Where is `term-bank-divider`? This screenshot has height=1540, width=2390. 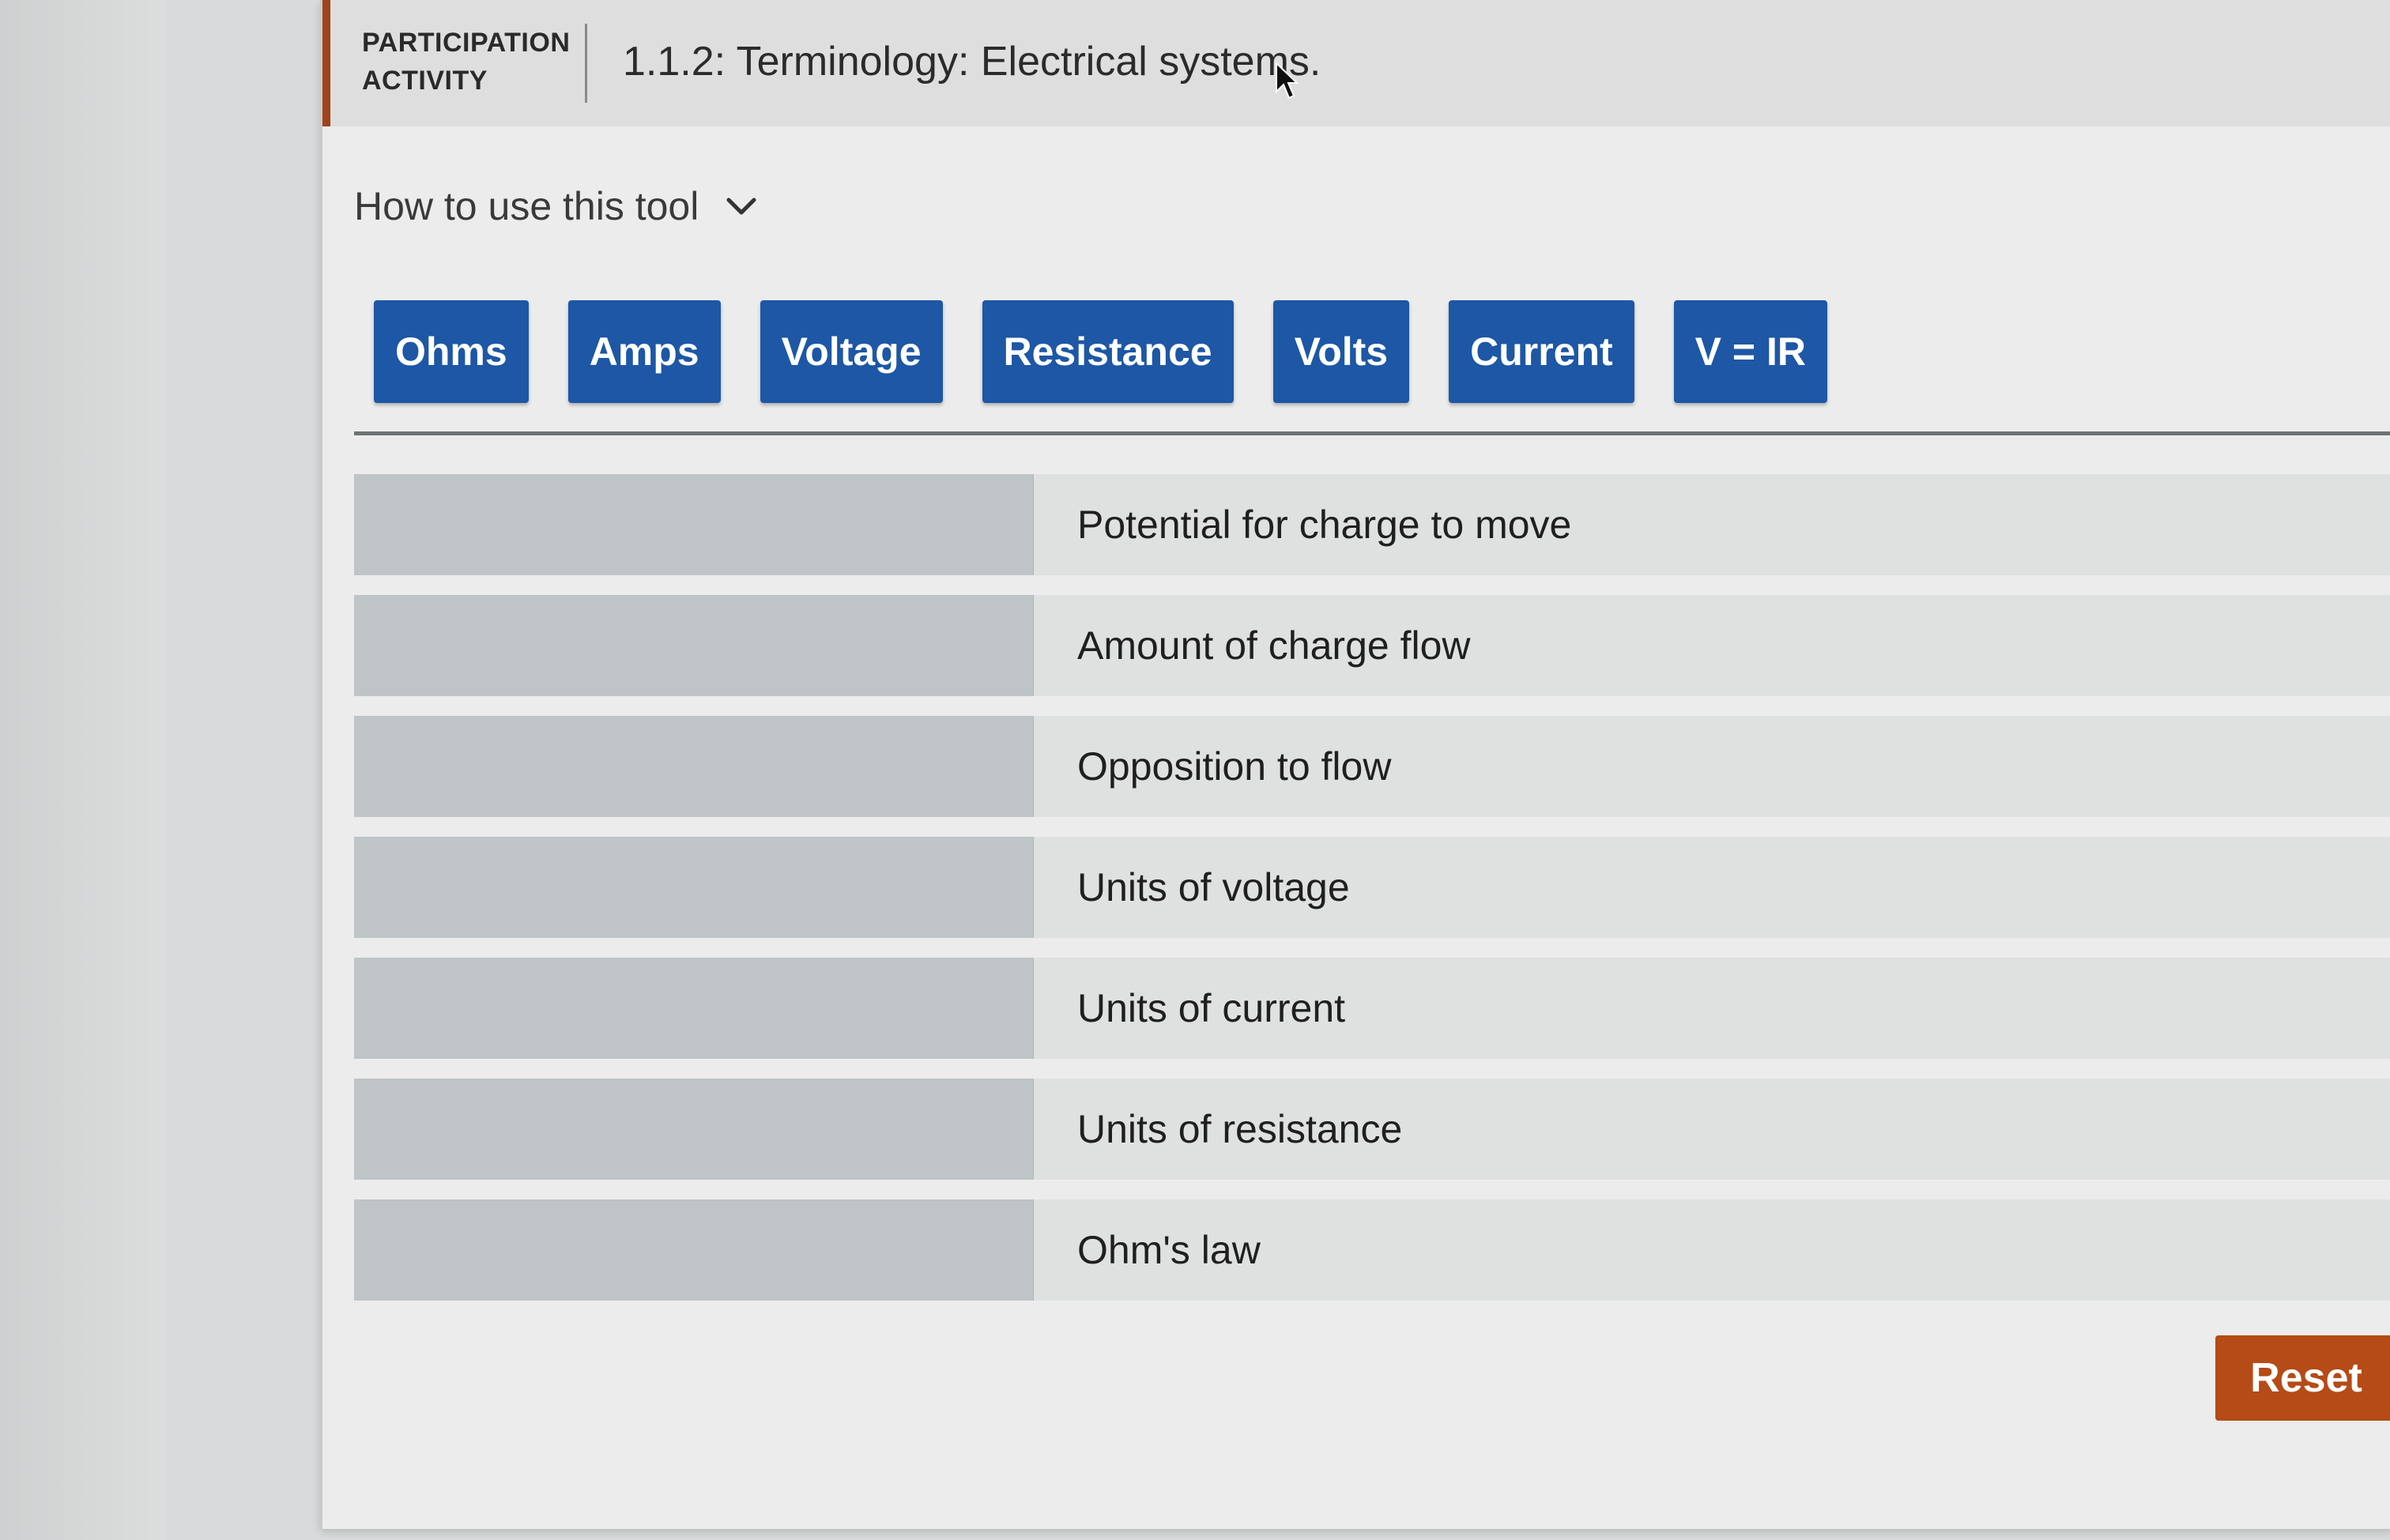 term-bank-divider is located at coordinates (1372, 433).